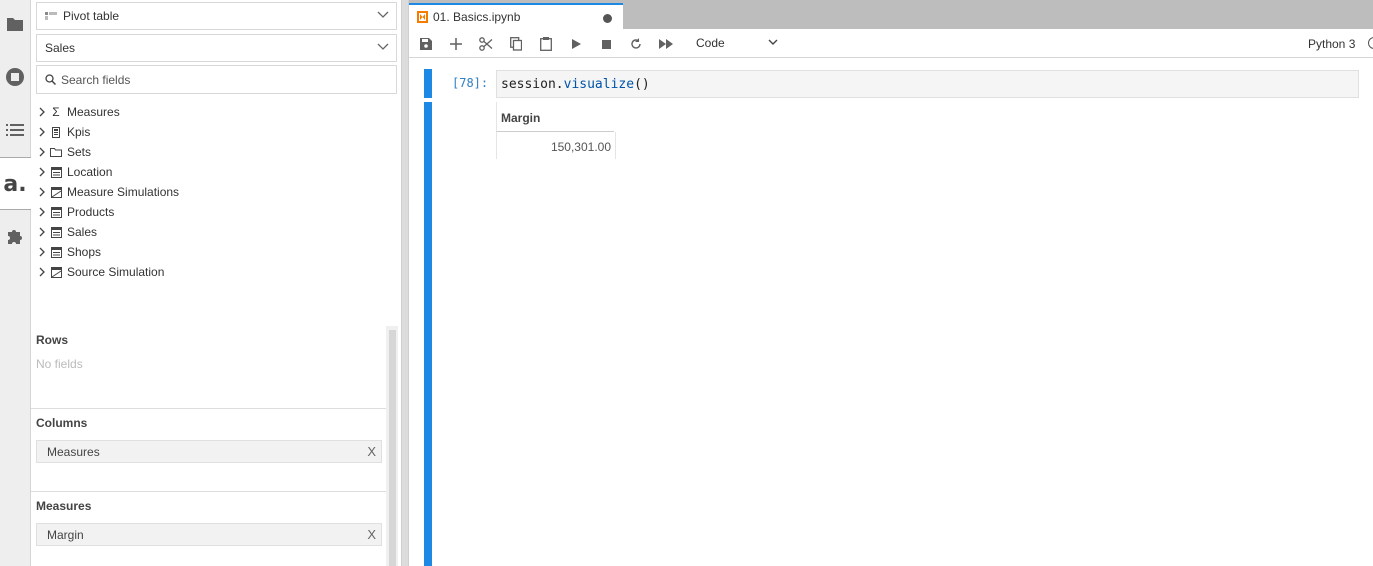 Image resolution: width=1373 pixels, height=566 pixels. What do you see at coordinates (82, 232) in the screenshot?
I see `tree-item-label: Sales` at bounding box center [82, 232].